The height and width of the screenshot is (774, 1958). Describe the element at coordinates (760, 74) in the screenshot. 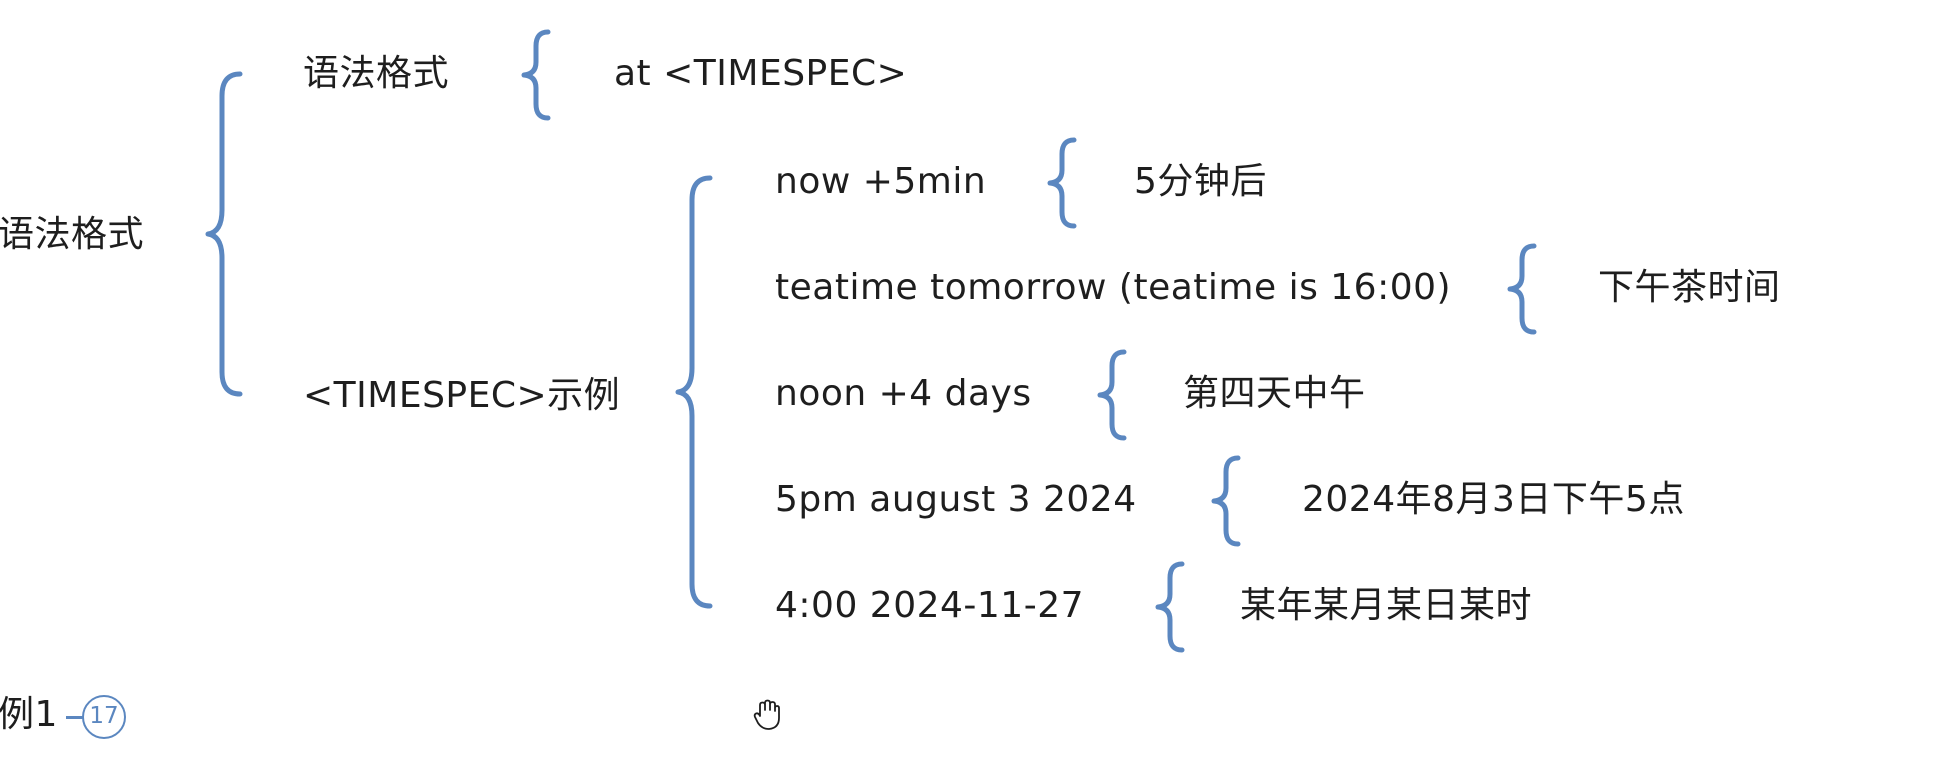

I see `syntax-value: at <TIMESPEC>` at that location.